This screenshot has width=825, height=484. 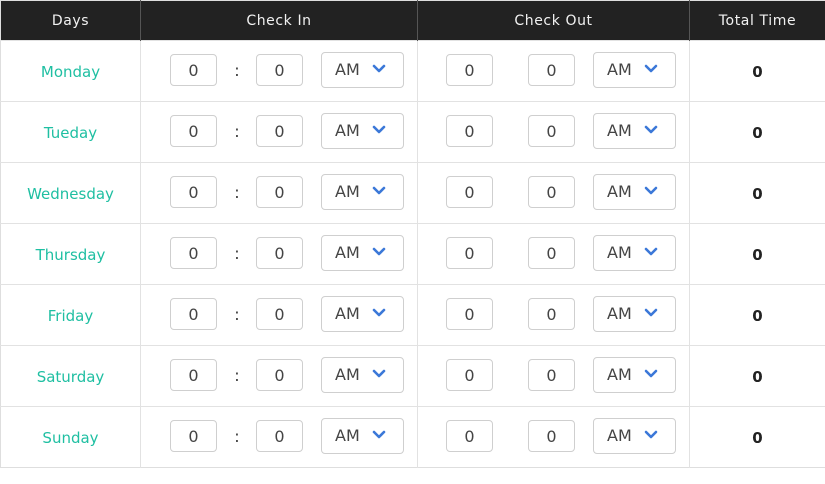 I want to click on day-label: Sunday, so click(x=70, y=437).